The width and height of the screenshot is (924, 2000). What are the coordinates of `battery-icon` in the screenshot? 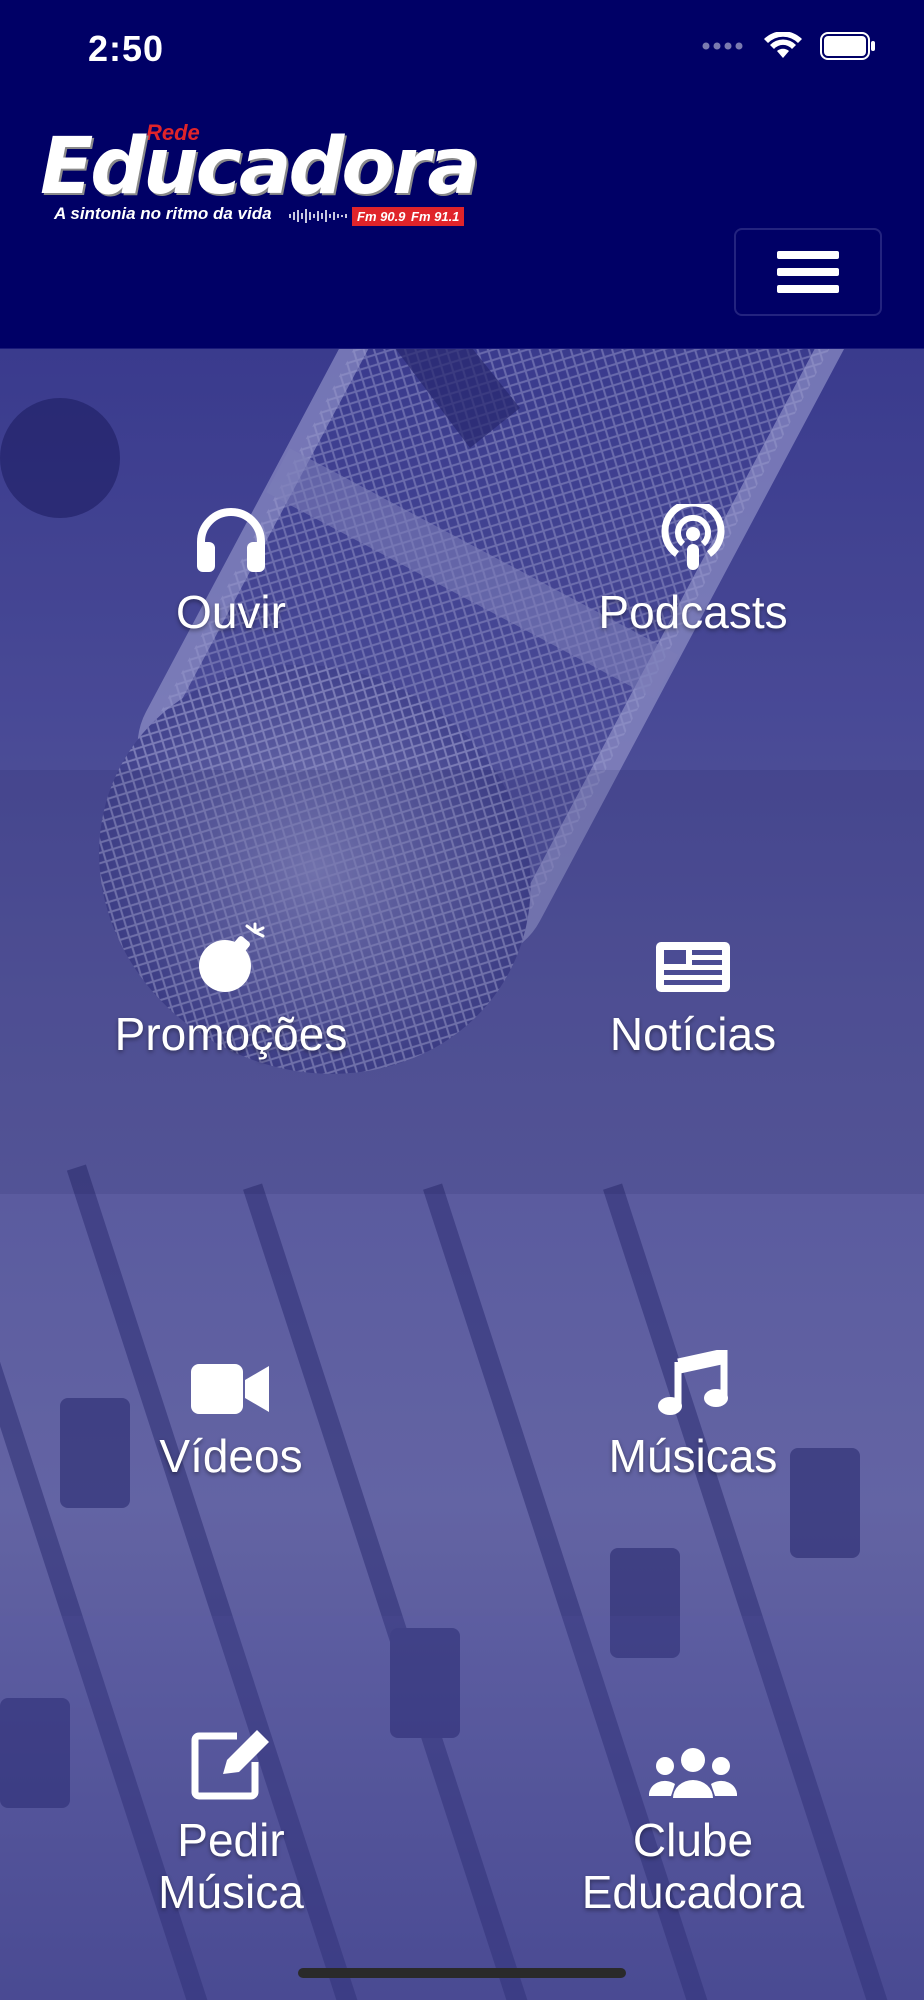 It's located at (847, 46).